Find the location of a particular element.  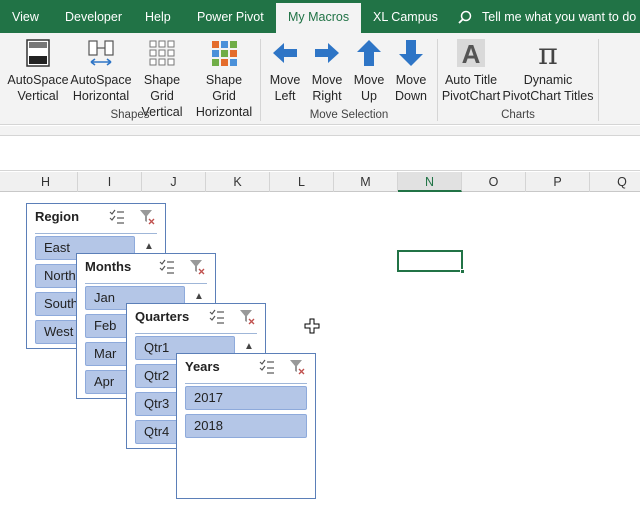

autospace-vertical-icon is located at coordinates (38, 53).